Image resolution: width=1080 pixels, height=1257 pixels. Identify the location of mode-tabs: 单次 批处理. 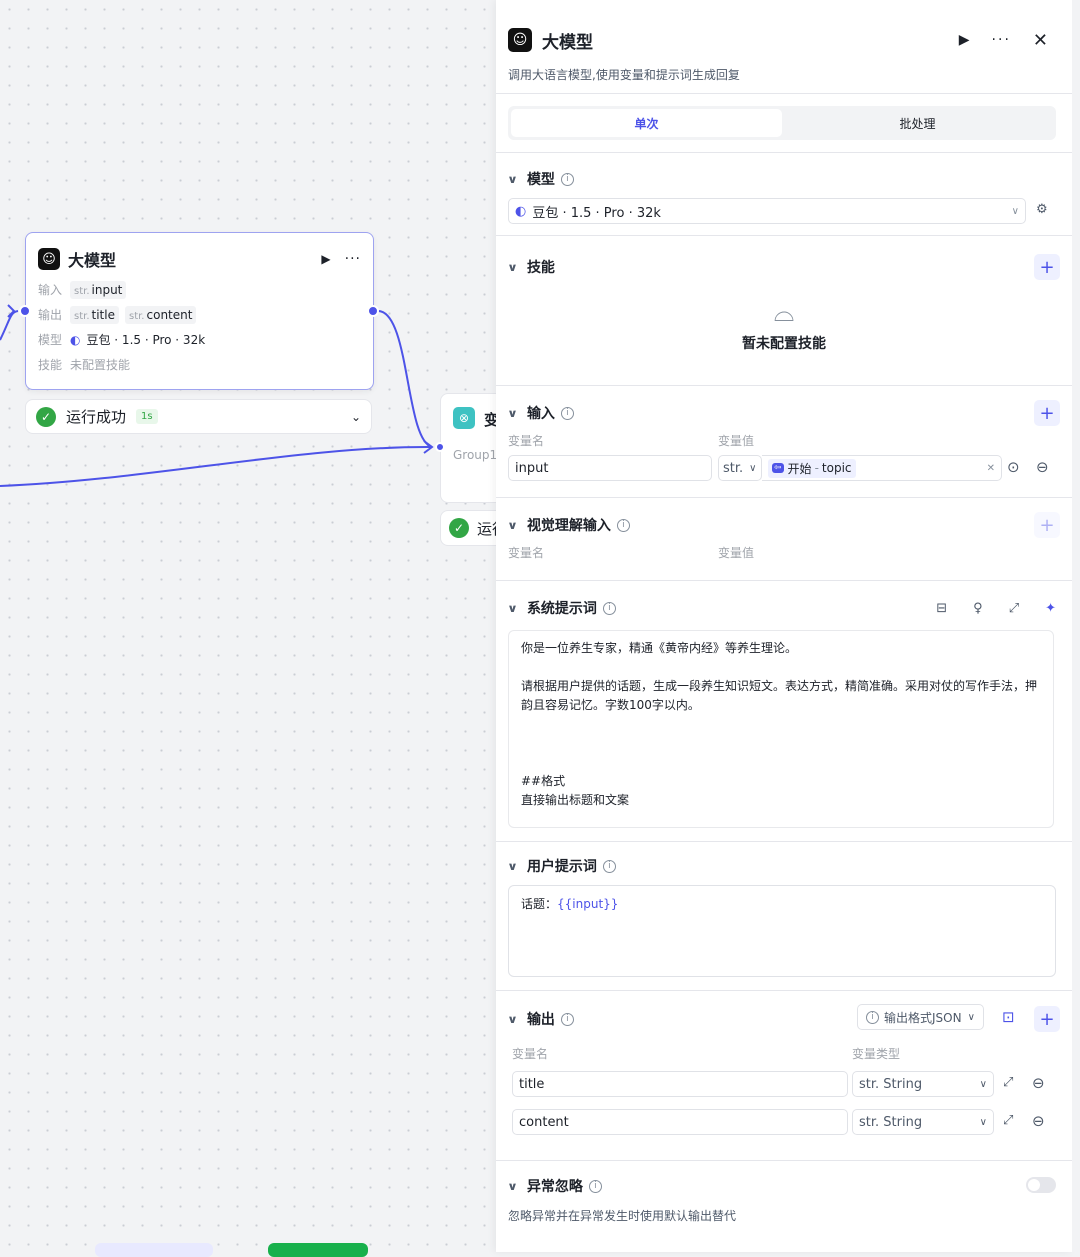
(782, 123).